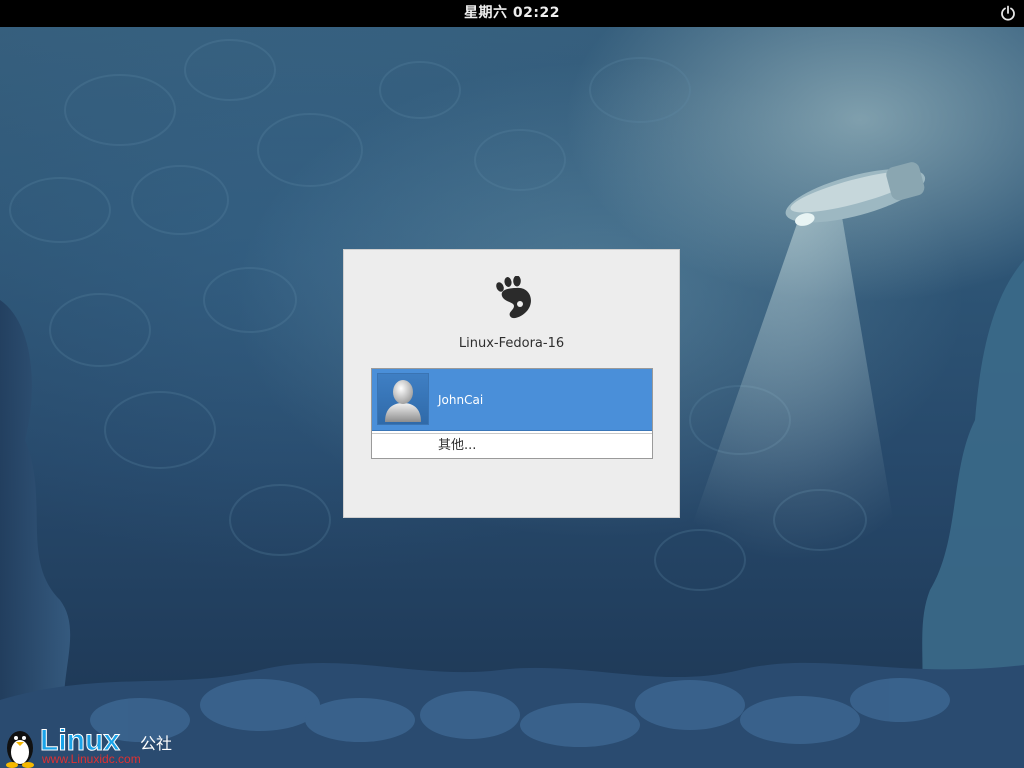 Image resolution: width=1024 pixels, height=768 pixels. What do you see at coordinates (156, 743) in the screenshot?
I see `watermark-brand-suffix: 公社` at bounding box center [156, 743].